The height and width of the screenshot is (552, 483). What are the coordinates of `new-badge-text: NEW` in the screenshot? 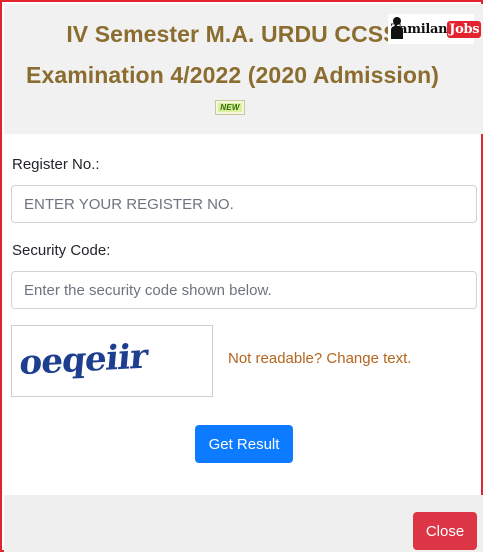 It's located at (230, 107).